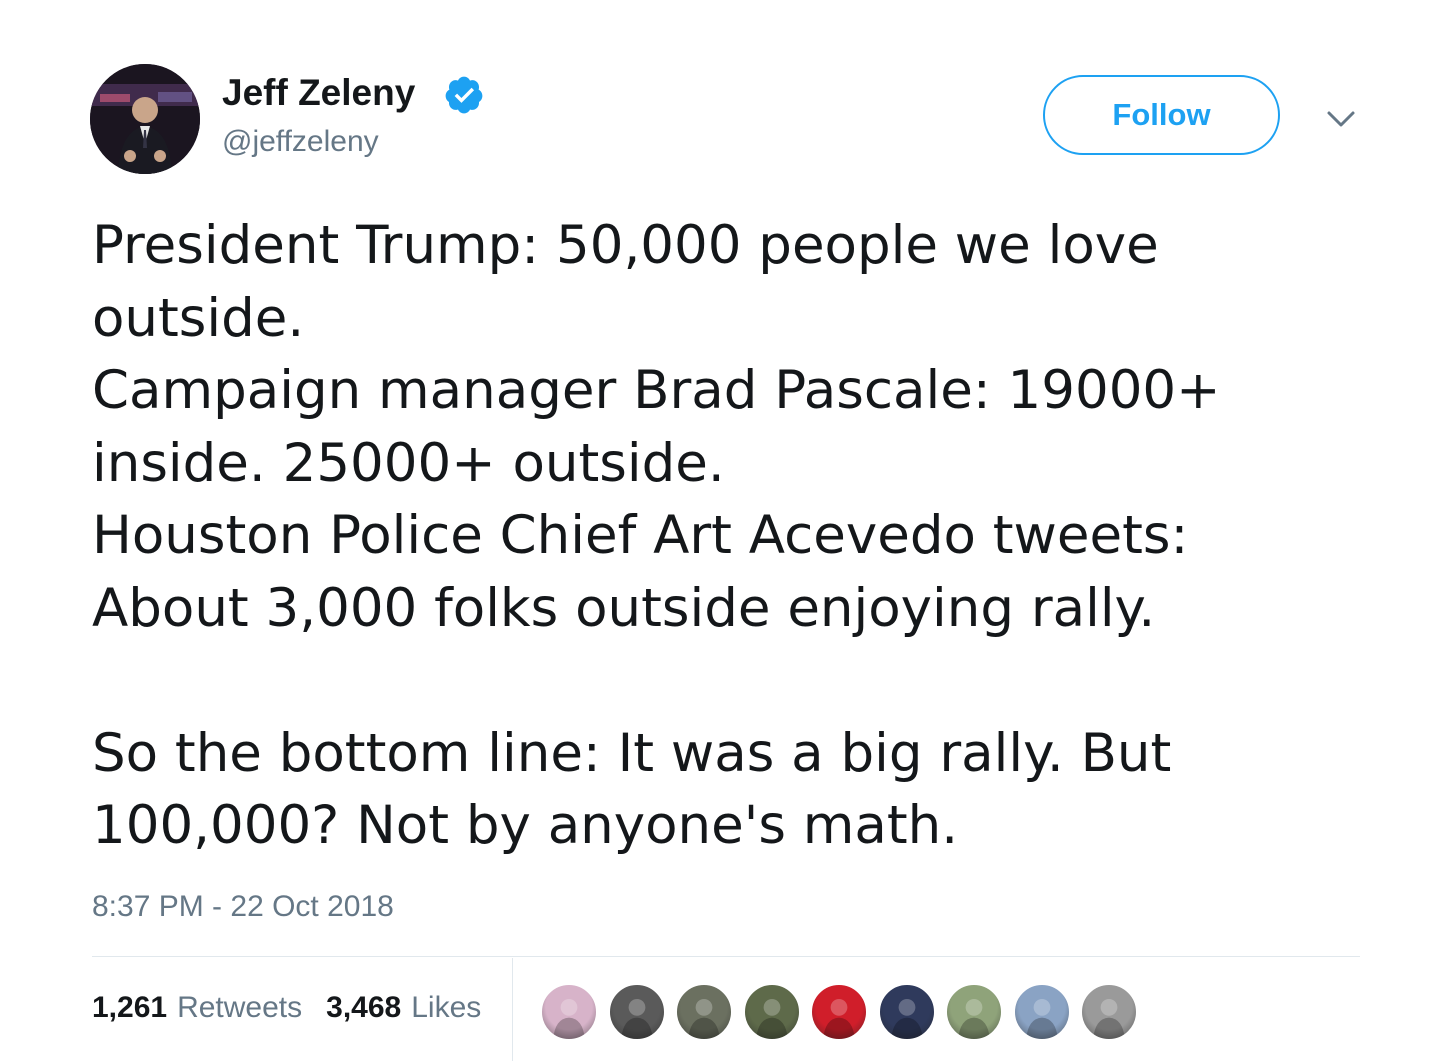 Image resolution: width=1440 pixels, height=1061 pixels. I want to click on stats-divider, so click(512, 1009).